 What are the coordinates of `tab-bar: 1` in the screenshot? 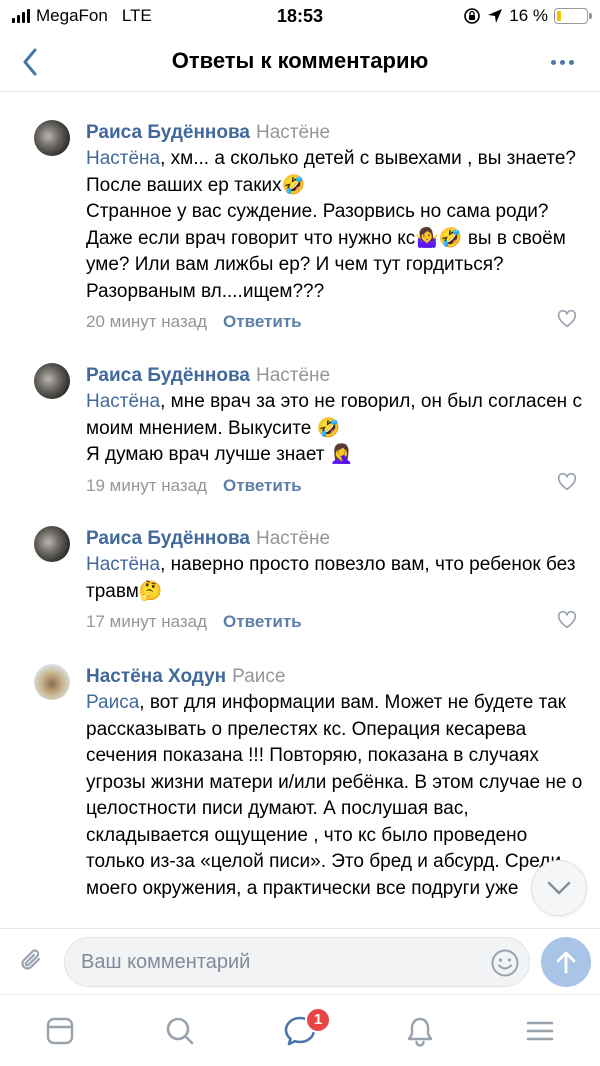 It's located at (300, 1030).